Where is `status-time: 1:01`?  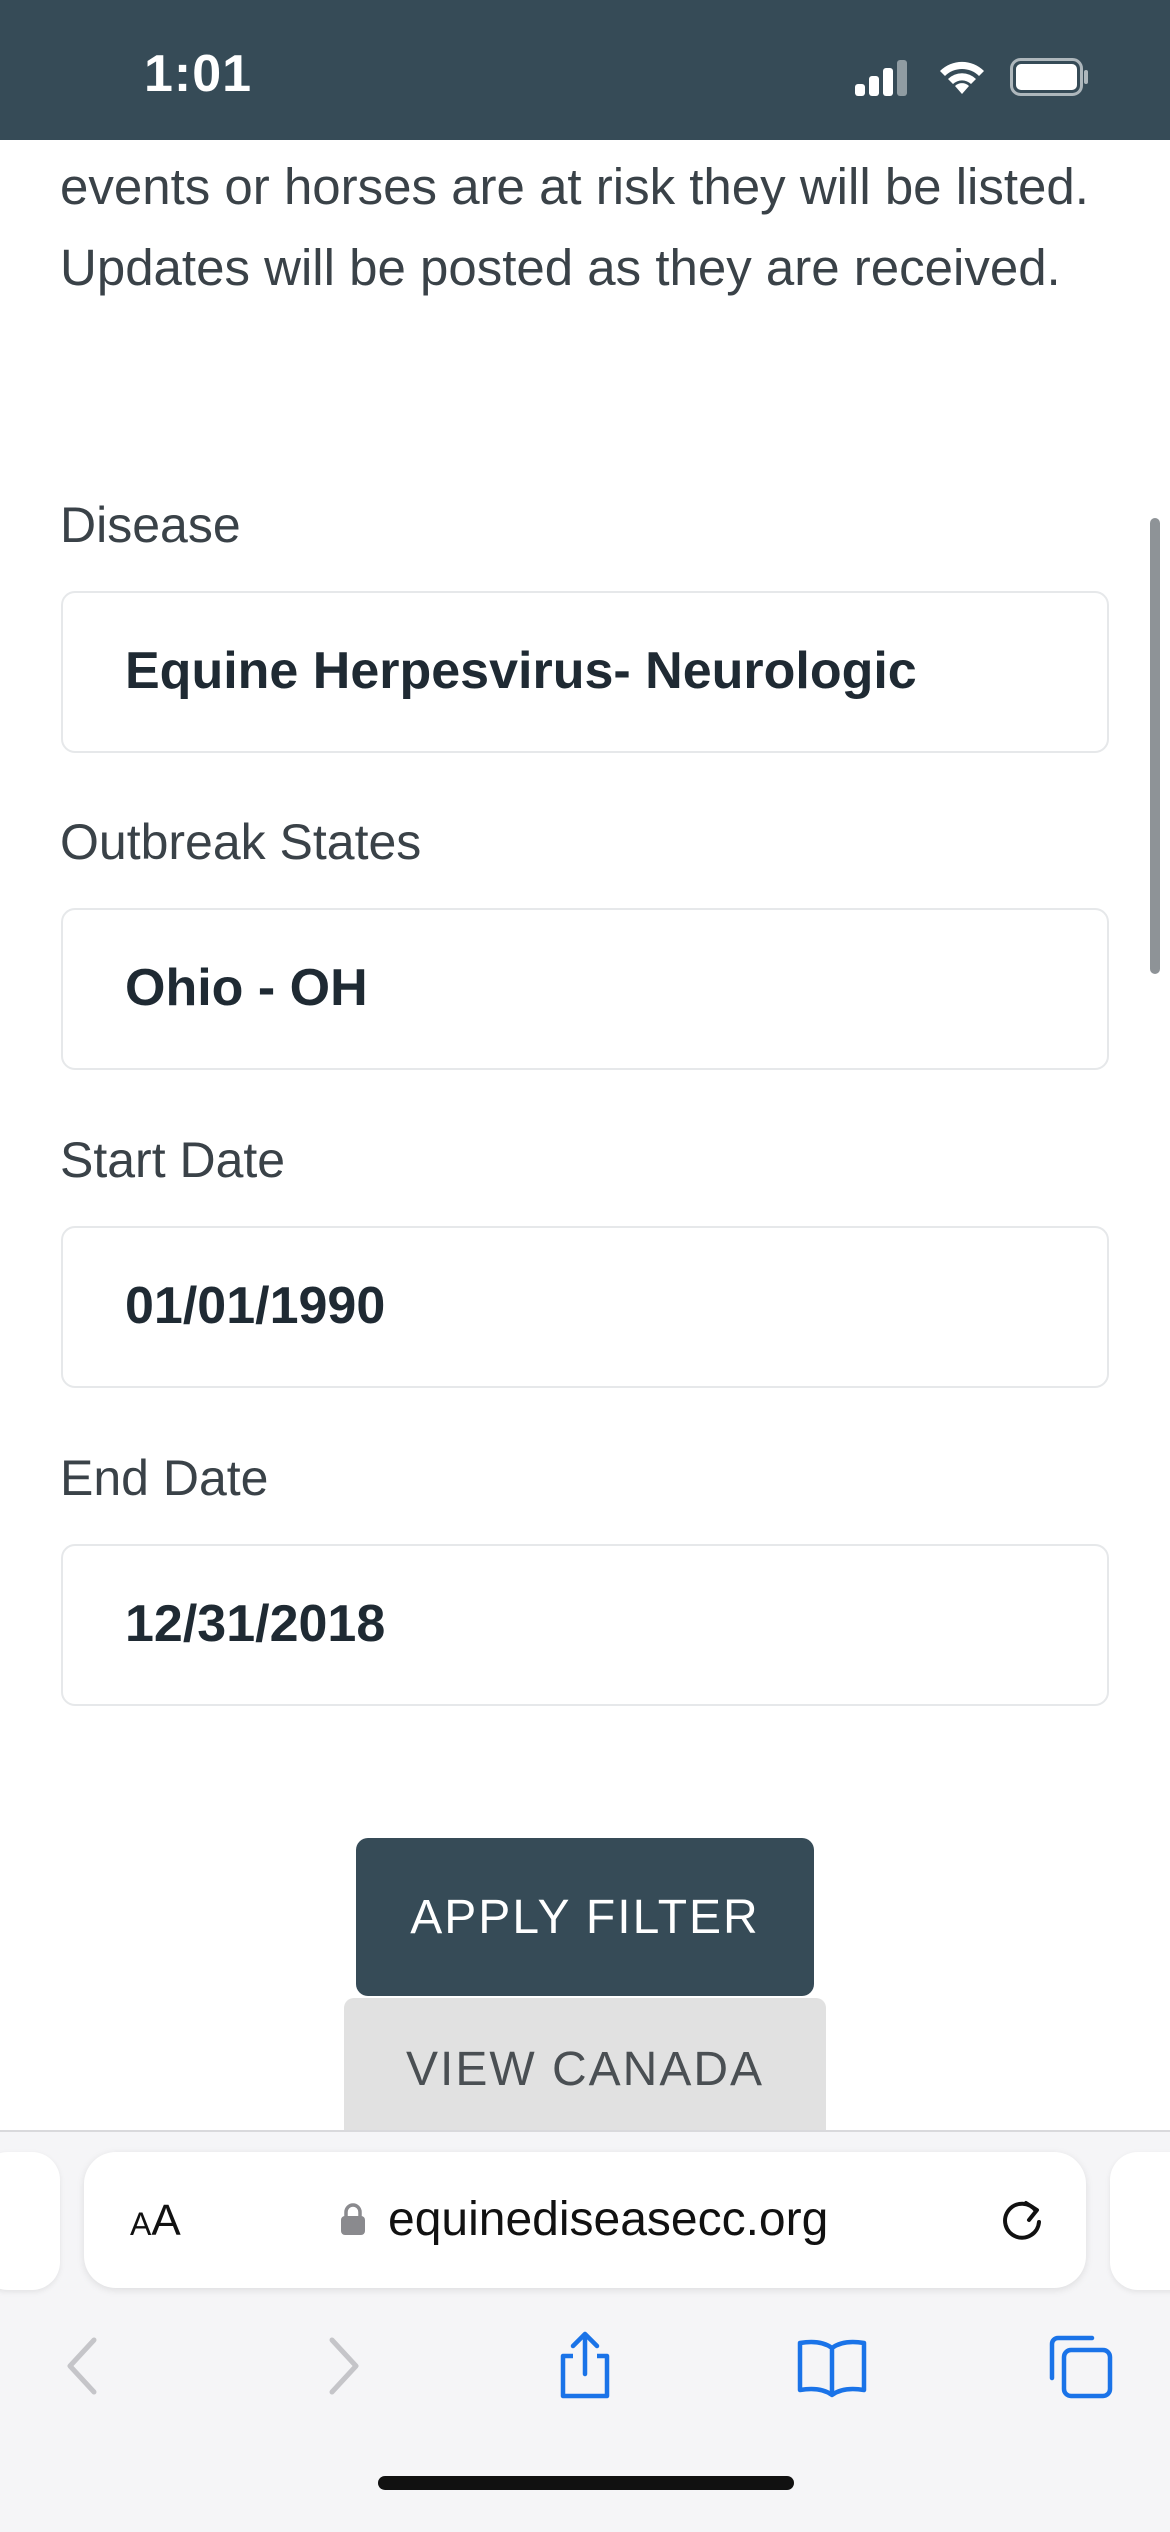 status-time: 1:01 is located at coordinates (198, 74).